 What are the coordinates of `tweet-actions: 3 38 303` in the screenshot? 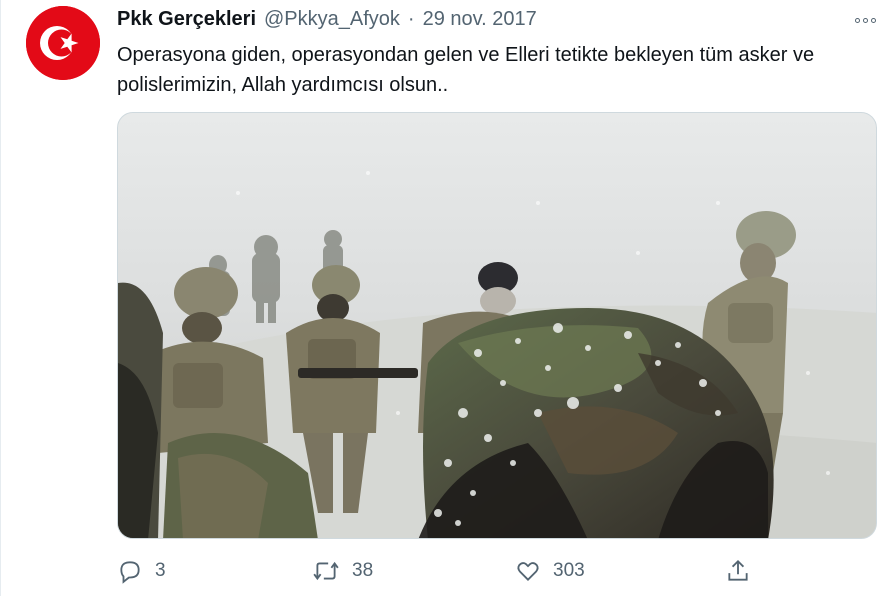 It's located at (437, 571).